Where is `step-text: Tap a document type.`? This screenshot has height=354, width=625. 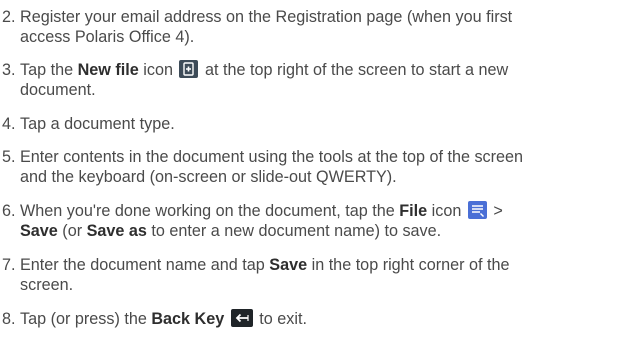
step-text: Tap a document type. is located at coordinates (97, 124).